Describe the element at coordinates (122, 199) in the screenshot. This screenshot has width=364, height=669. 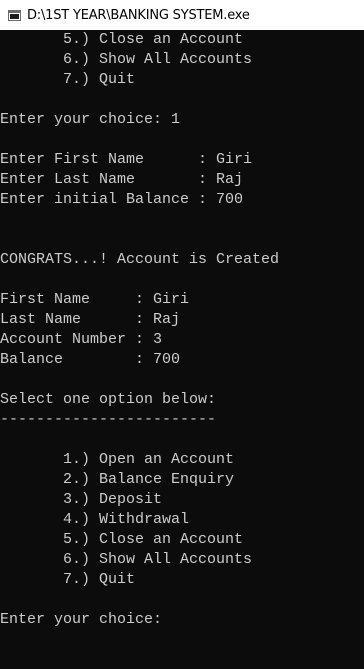
I see `console-line: Enter initial Balance : 700` at that location.